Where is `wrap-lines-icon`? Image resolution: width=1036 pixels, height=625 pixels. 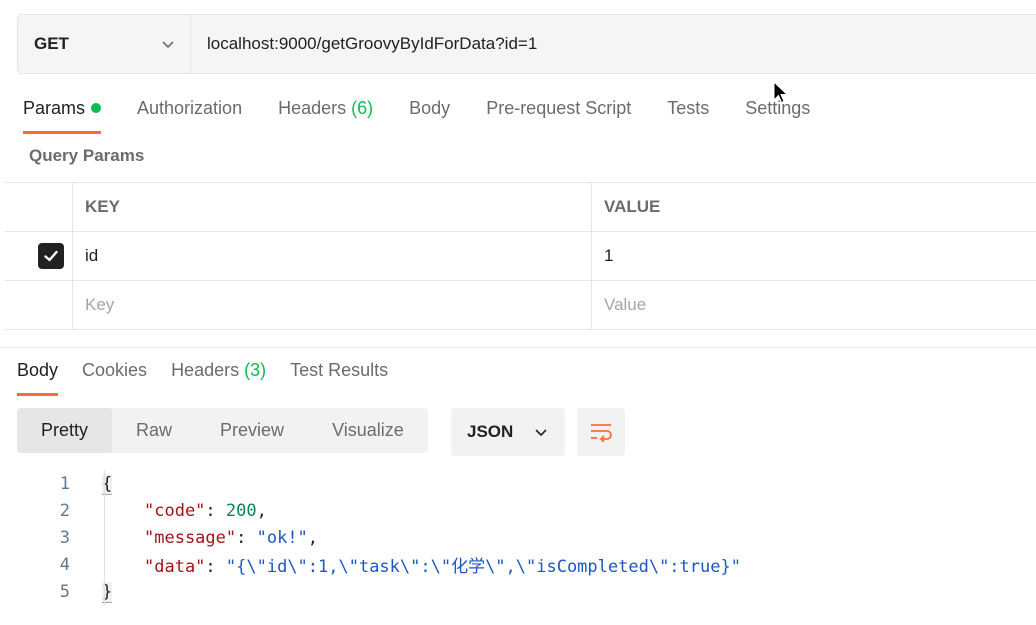
wrap-lines-icon is located at coordinates (601, 433).